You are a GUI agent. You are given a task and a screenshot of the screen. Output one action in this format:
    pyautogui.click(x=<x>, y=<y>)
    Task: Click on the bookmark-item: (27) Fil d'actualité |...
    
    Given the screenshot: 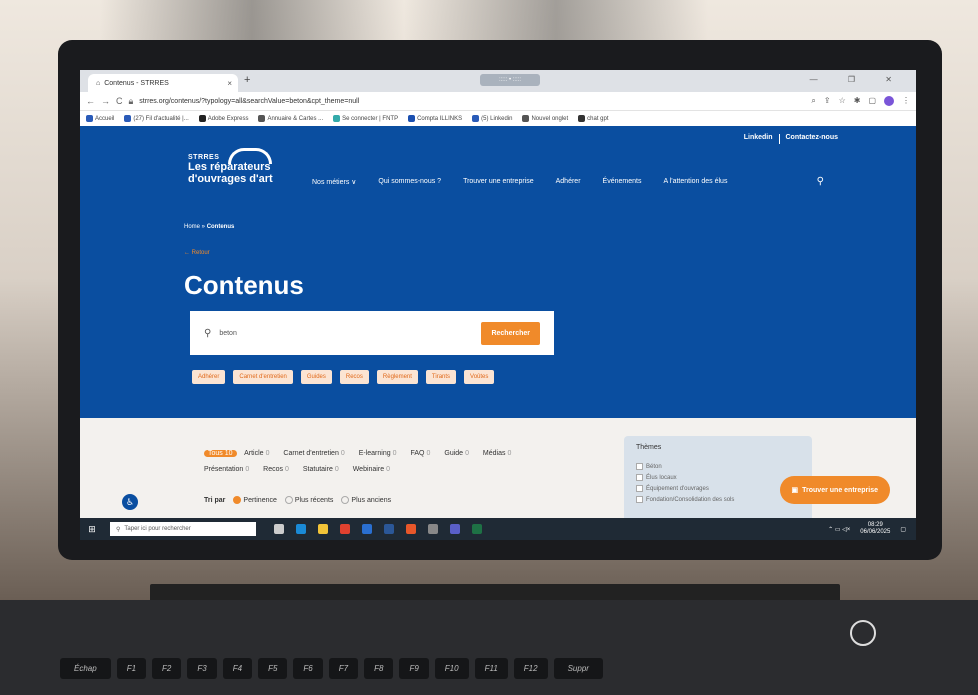 What is the action you would take?
    pyautogui.click(x=156, y=119)
    